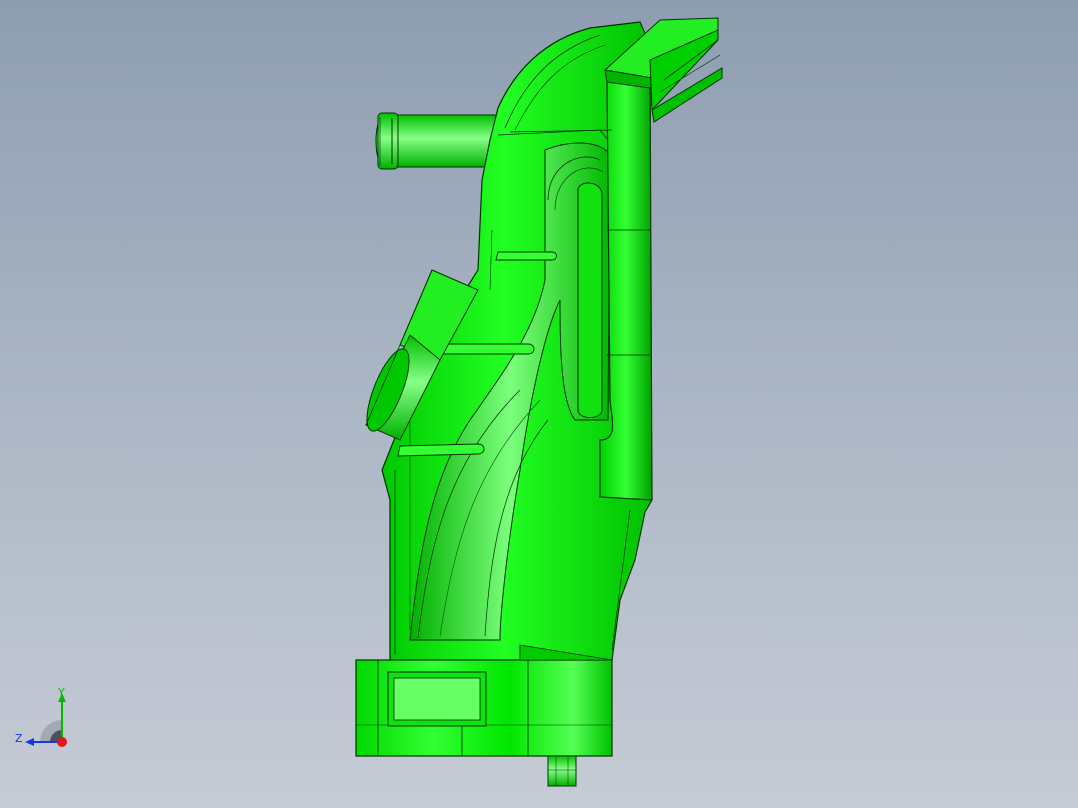  I want to click on vertical-slot, so click(590, 300).